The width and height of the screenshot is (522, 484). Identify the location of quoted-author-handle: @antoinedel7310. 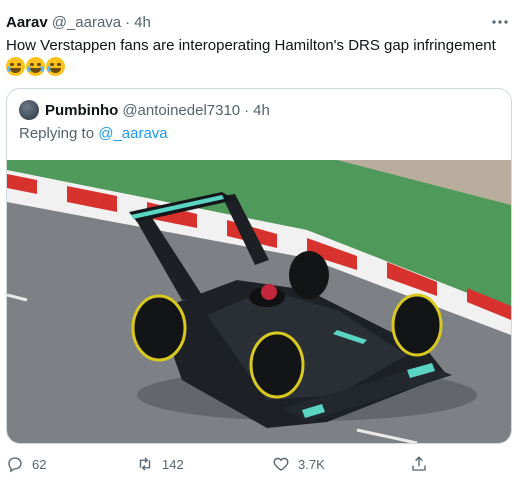
(181, 110).